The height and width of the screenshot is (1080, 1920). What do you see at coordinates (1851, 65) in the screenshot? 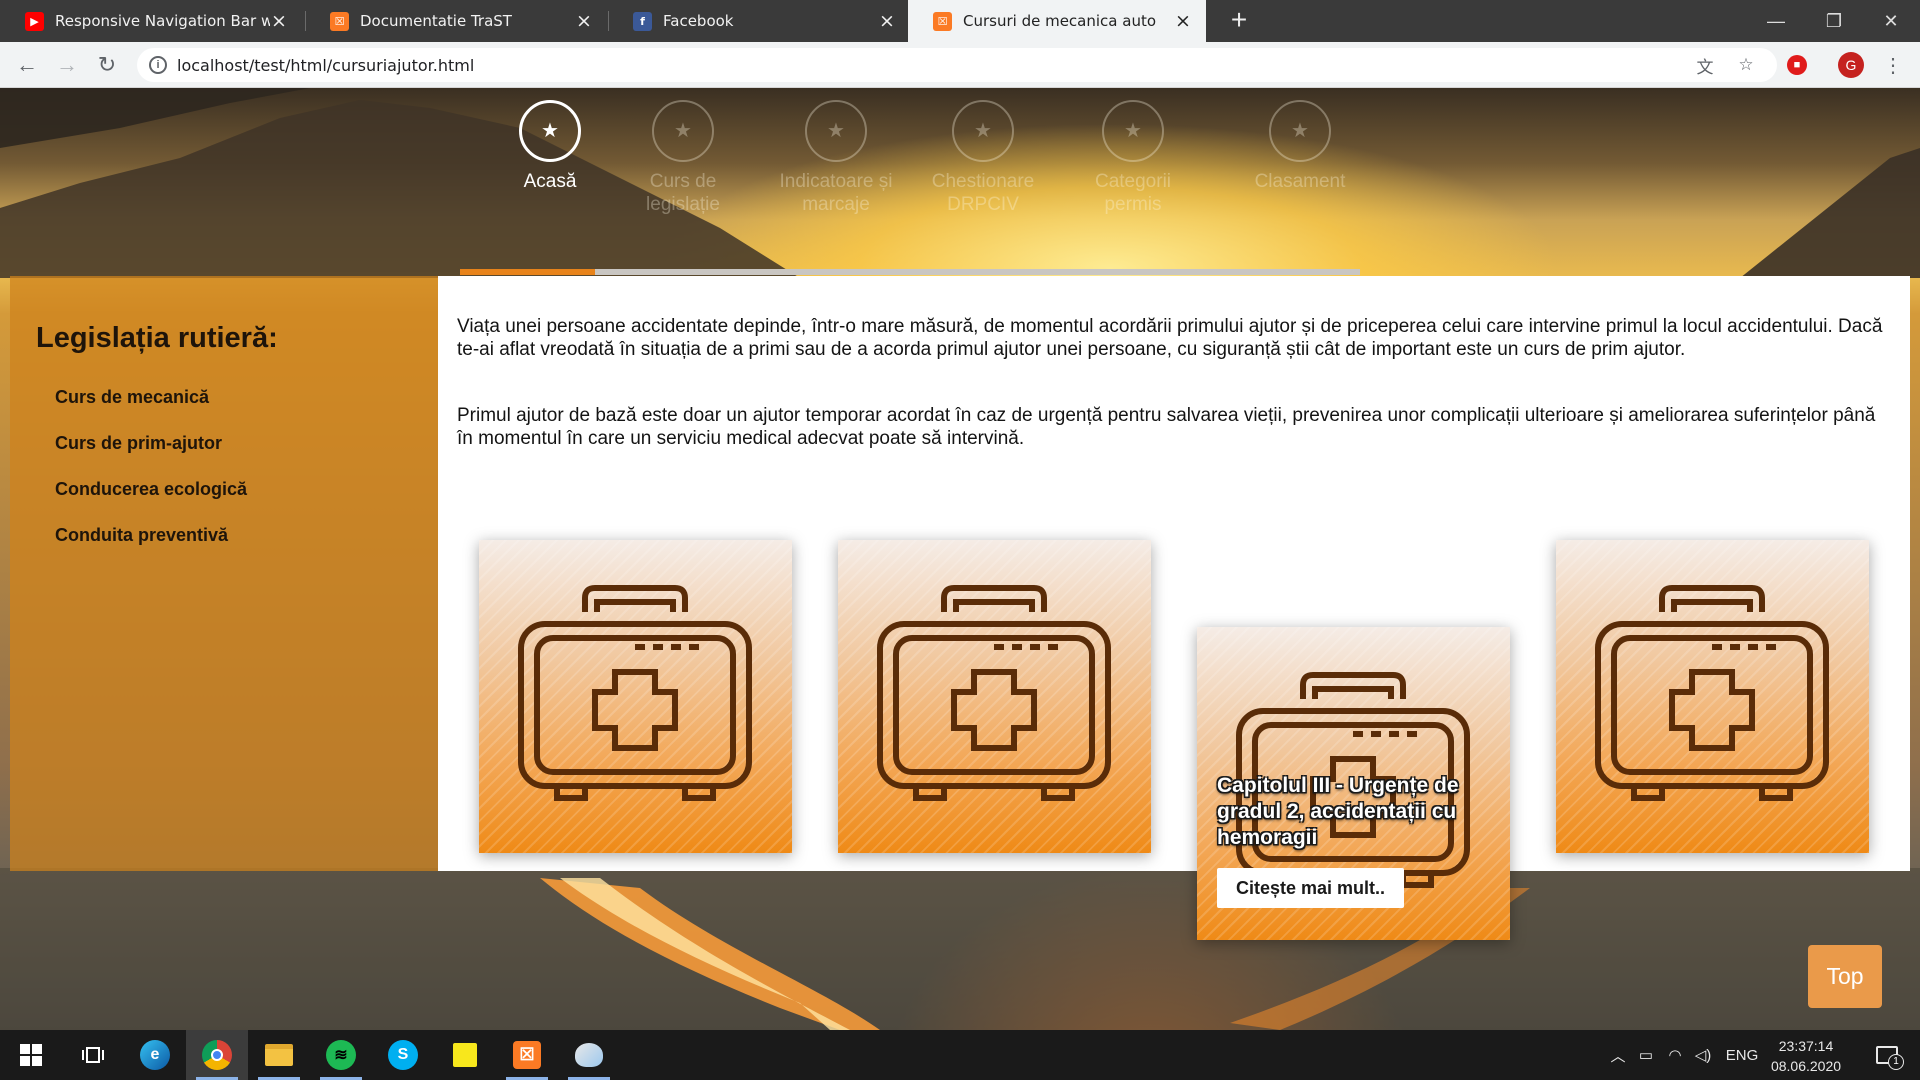
I see `profile-avatar: G` at bounding box center [1851, 65].